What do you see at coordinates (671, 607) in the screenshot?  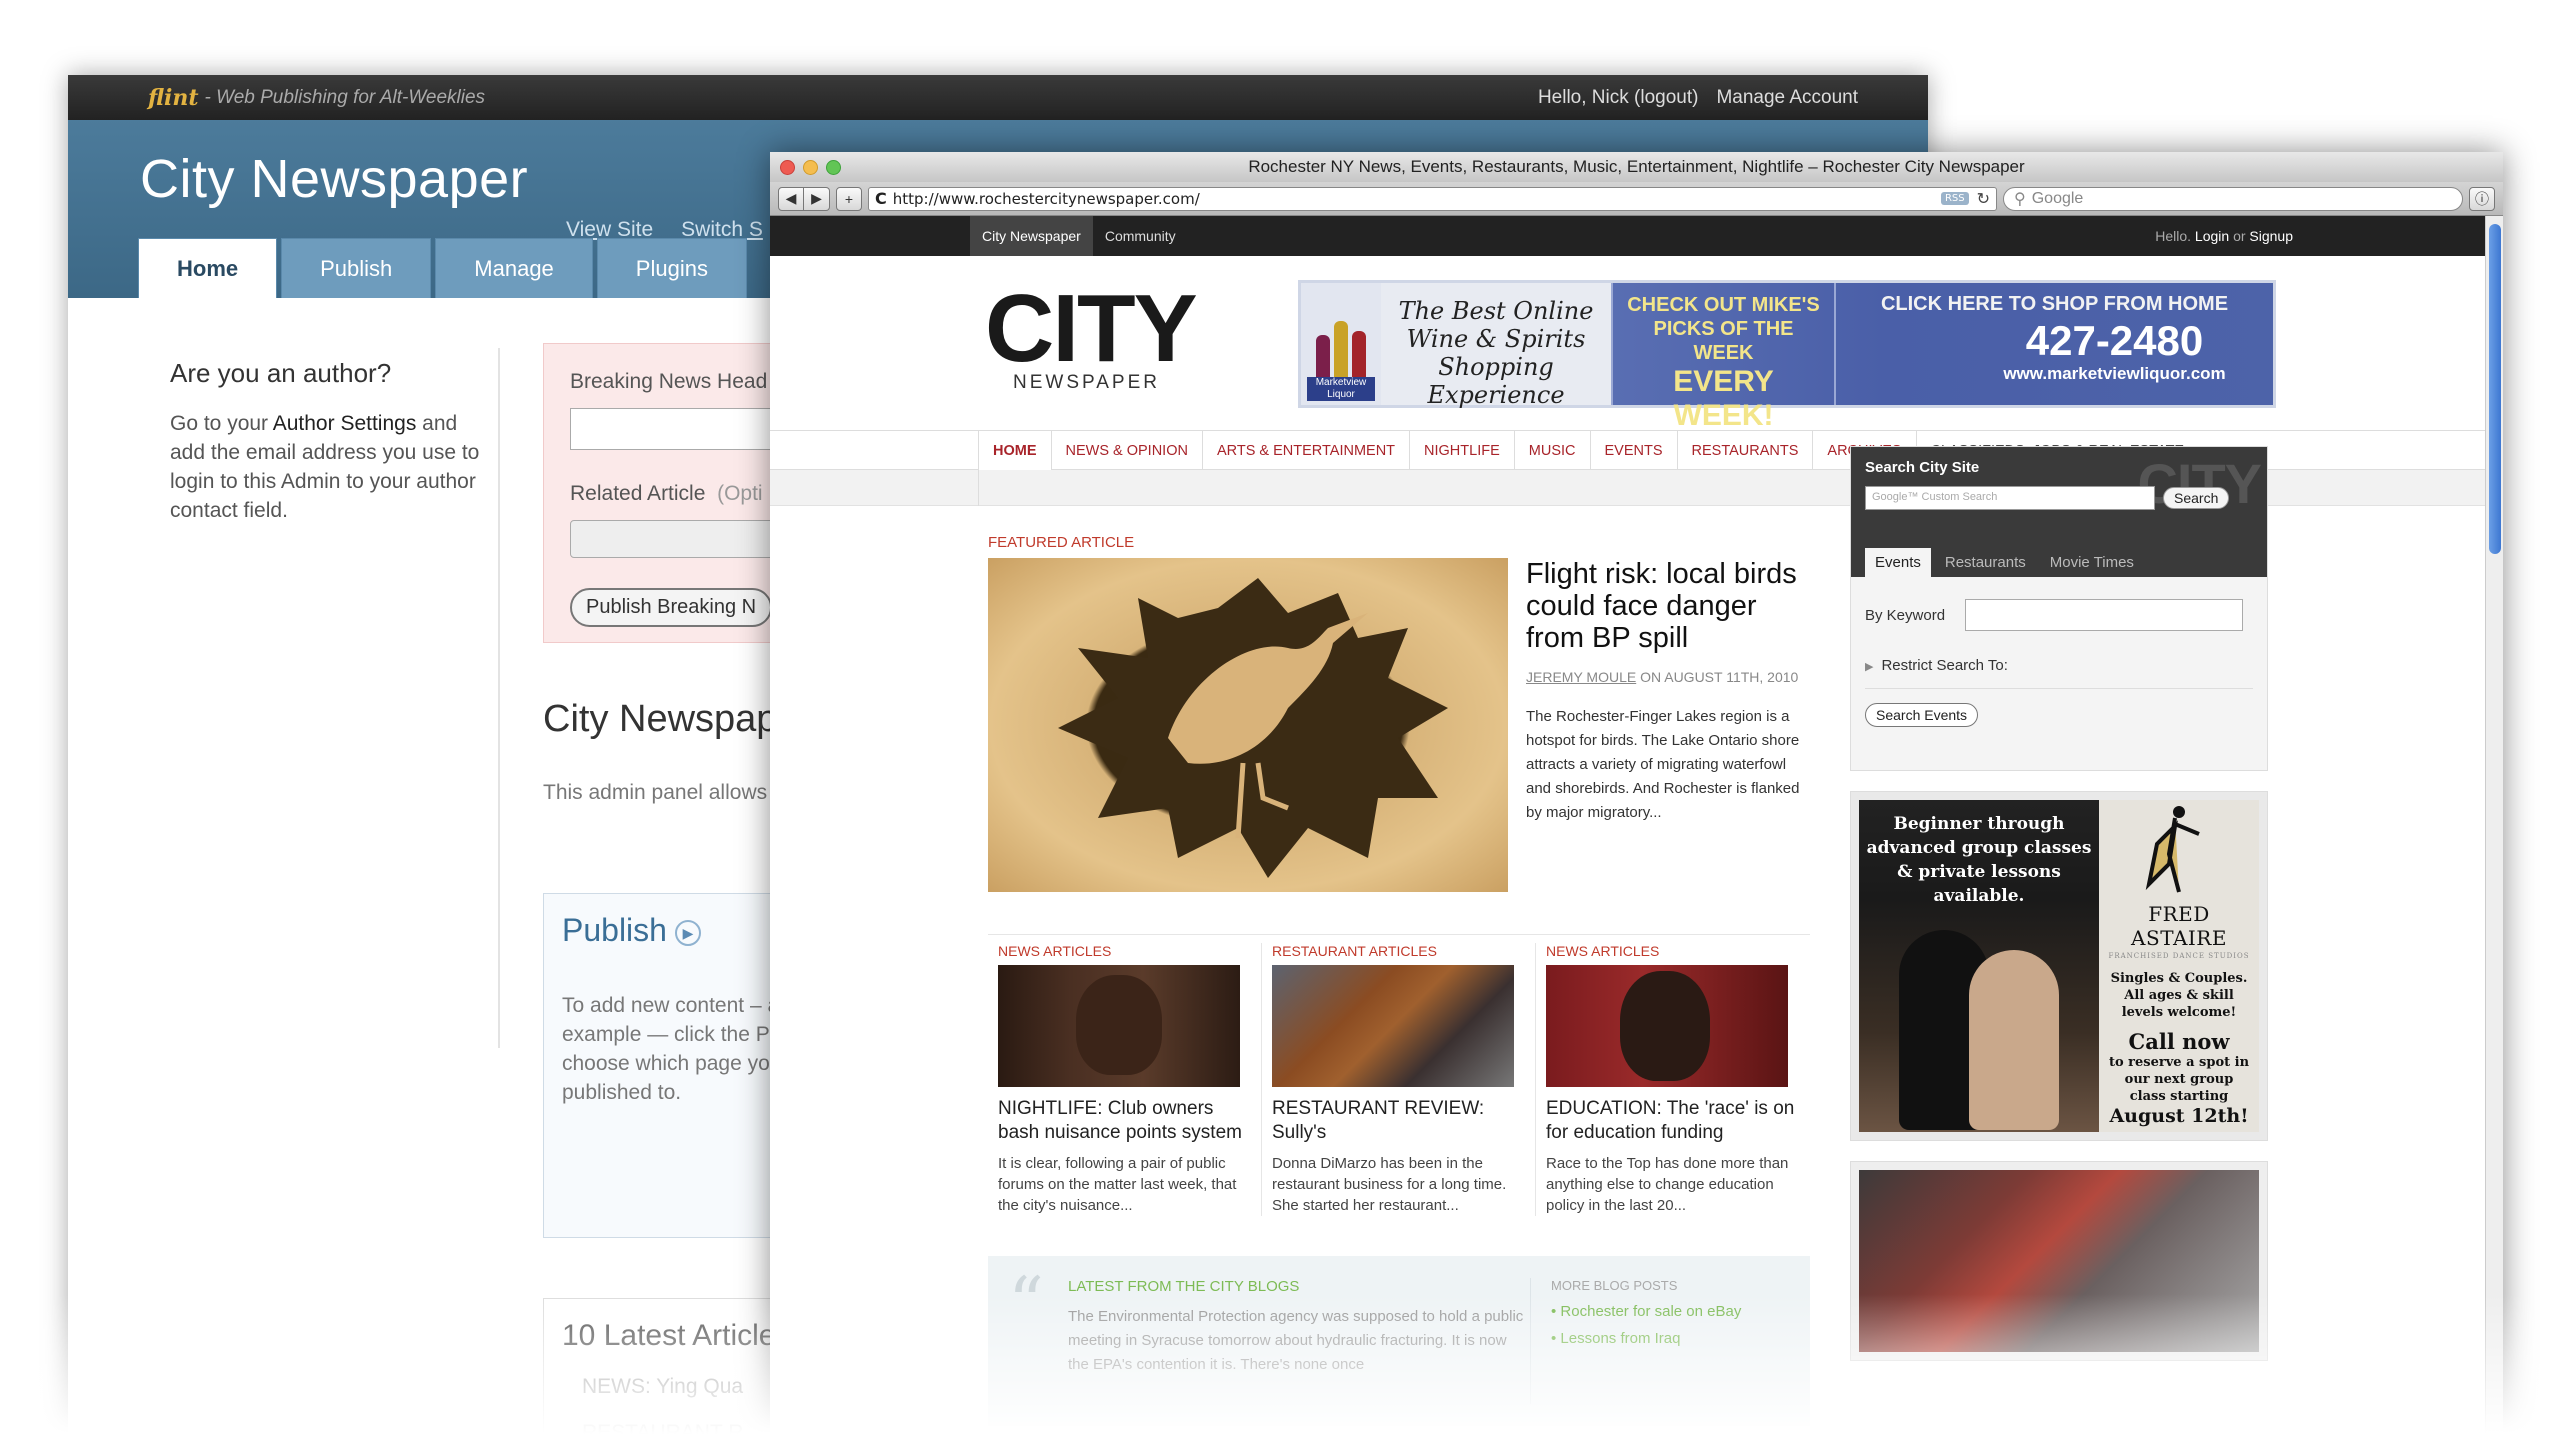 I see `publish-breaking-news-button: Publish Breaking N` at bounding box center [671, 607].